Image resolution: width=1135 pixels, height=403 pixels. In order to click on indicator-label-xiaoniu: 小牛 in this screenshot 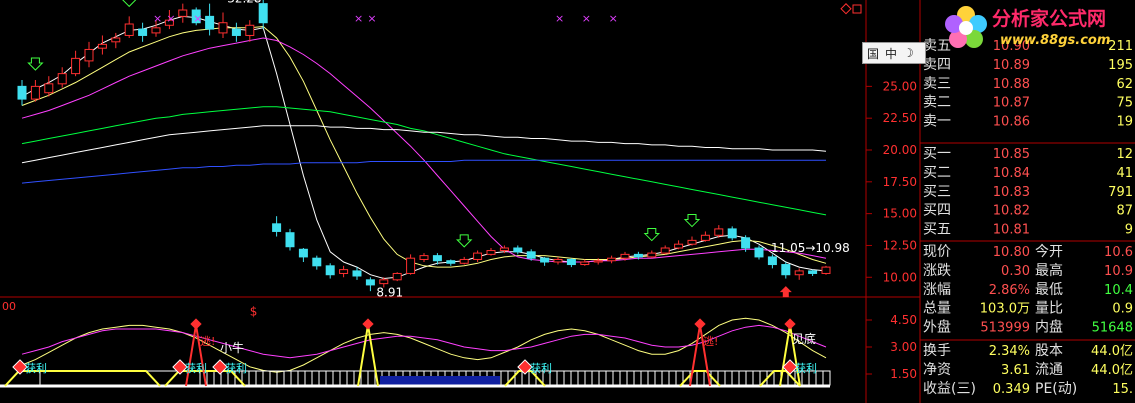, I will do `click(232, 347)`.